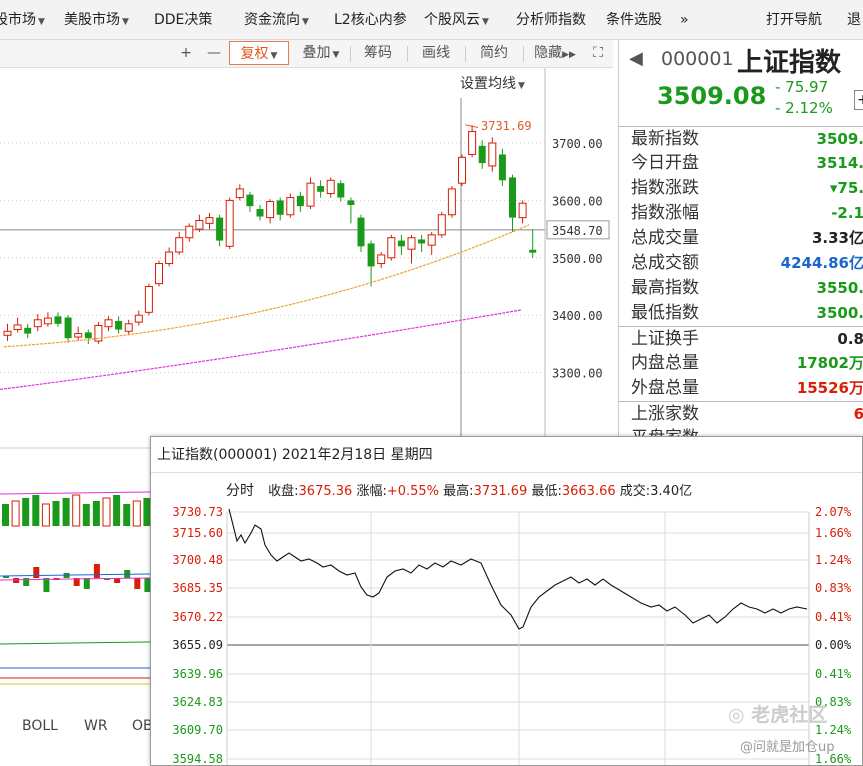 The image size is (863, 766). What do you see at coordinates (846, 188) in the screenshot?
I see `quote-value: ▾75.` at bounding box center [846, 188].